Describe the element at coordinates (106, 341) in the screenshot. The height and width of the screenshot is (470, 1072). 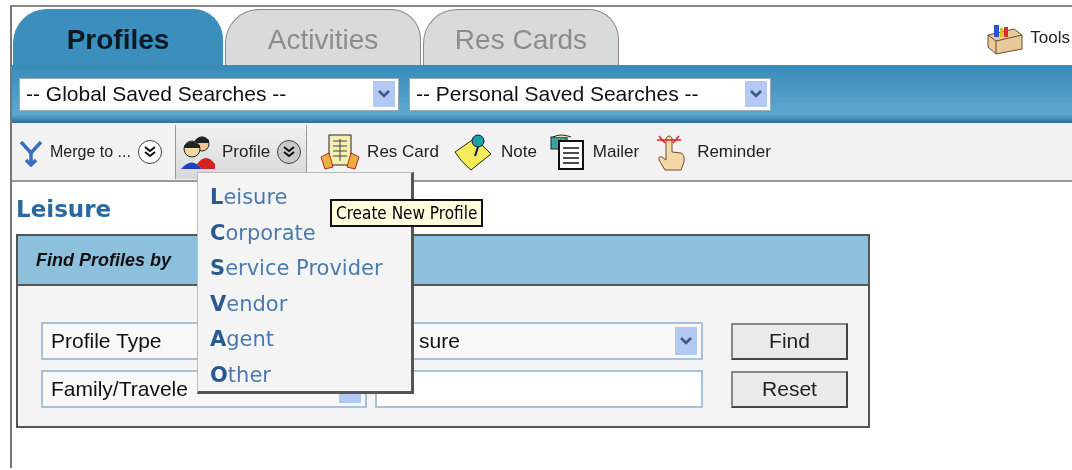
I see `select-value: Profile Type` at that location.